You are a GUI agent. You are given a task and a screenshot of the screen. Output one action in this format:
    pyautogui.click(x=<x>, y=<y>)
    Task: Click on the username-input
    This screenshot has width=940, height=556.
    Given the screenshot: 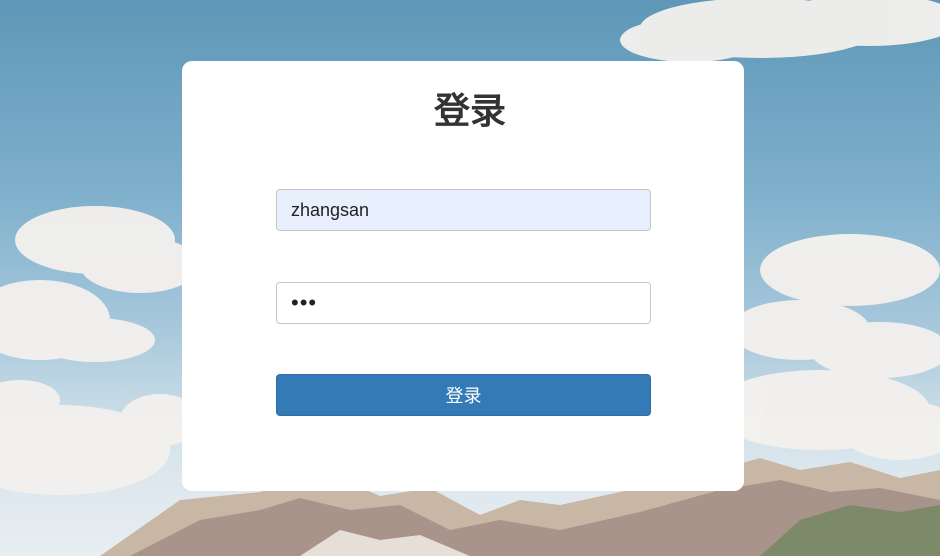 What is the action you would take?
    pyautogui.click(x=463, y=210)
    